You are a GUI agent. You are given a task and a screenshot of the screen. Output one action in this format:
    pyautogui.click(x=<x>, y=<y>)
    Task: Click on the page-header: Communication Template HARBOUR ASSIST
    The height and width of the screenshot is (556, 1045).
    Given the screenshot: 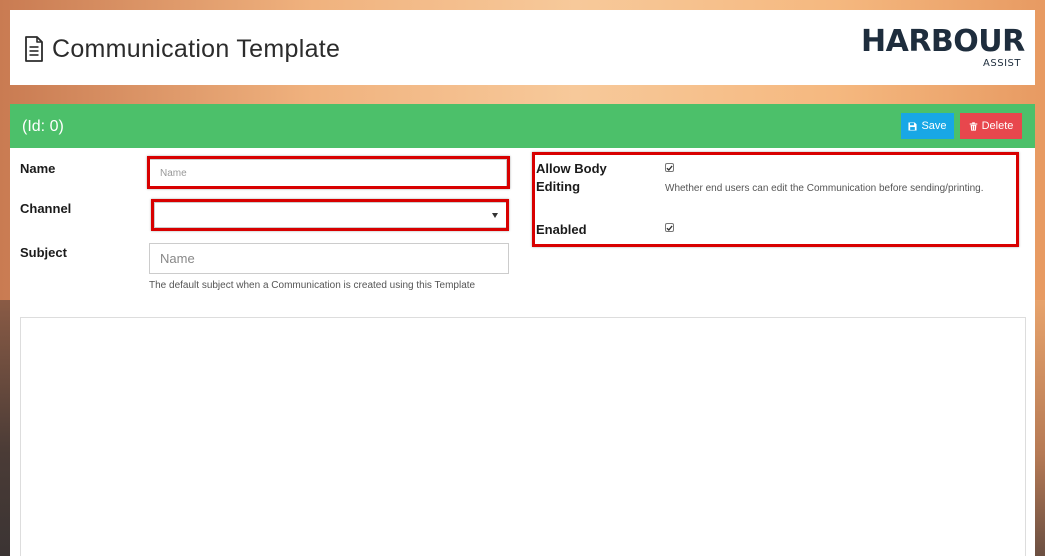 What is the action you would take?
    pyautogui.click(x=522, y=47)
    